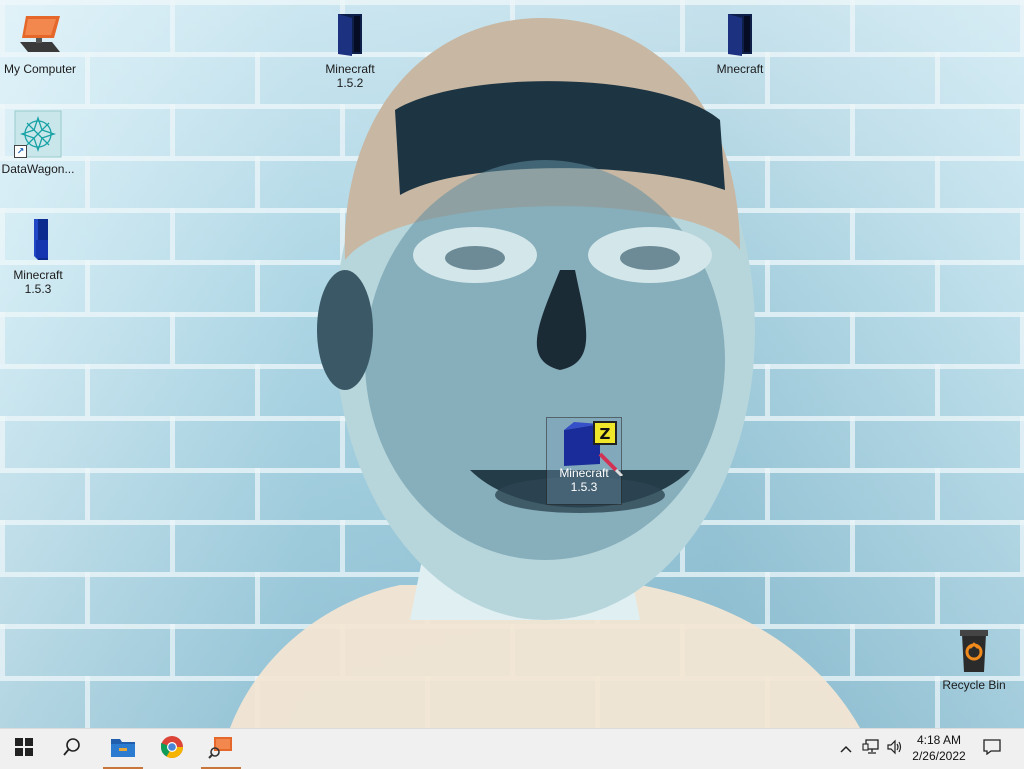 This screenshot has height=769, width=1024. I want to click on clock-time: 4:18 AM, so click(939, 740).